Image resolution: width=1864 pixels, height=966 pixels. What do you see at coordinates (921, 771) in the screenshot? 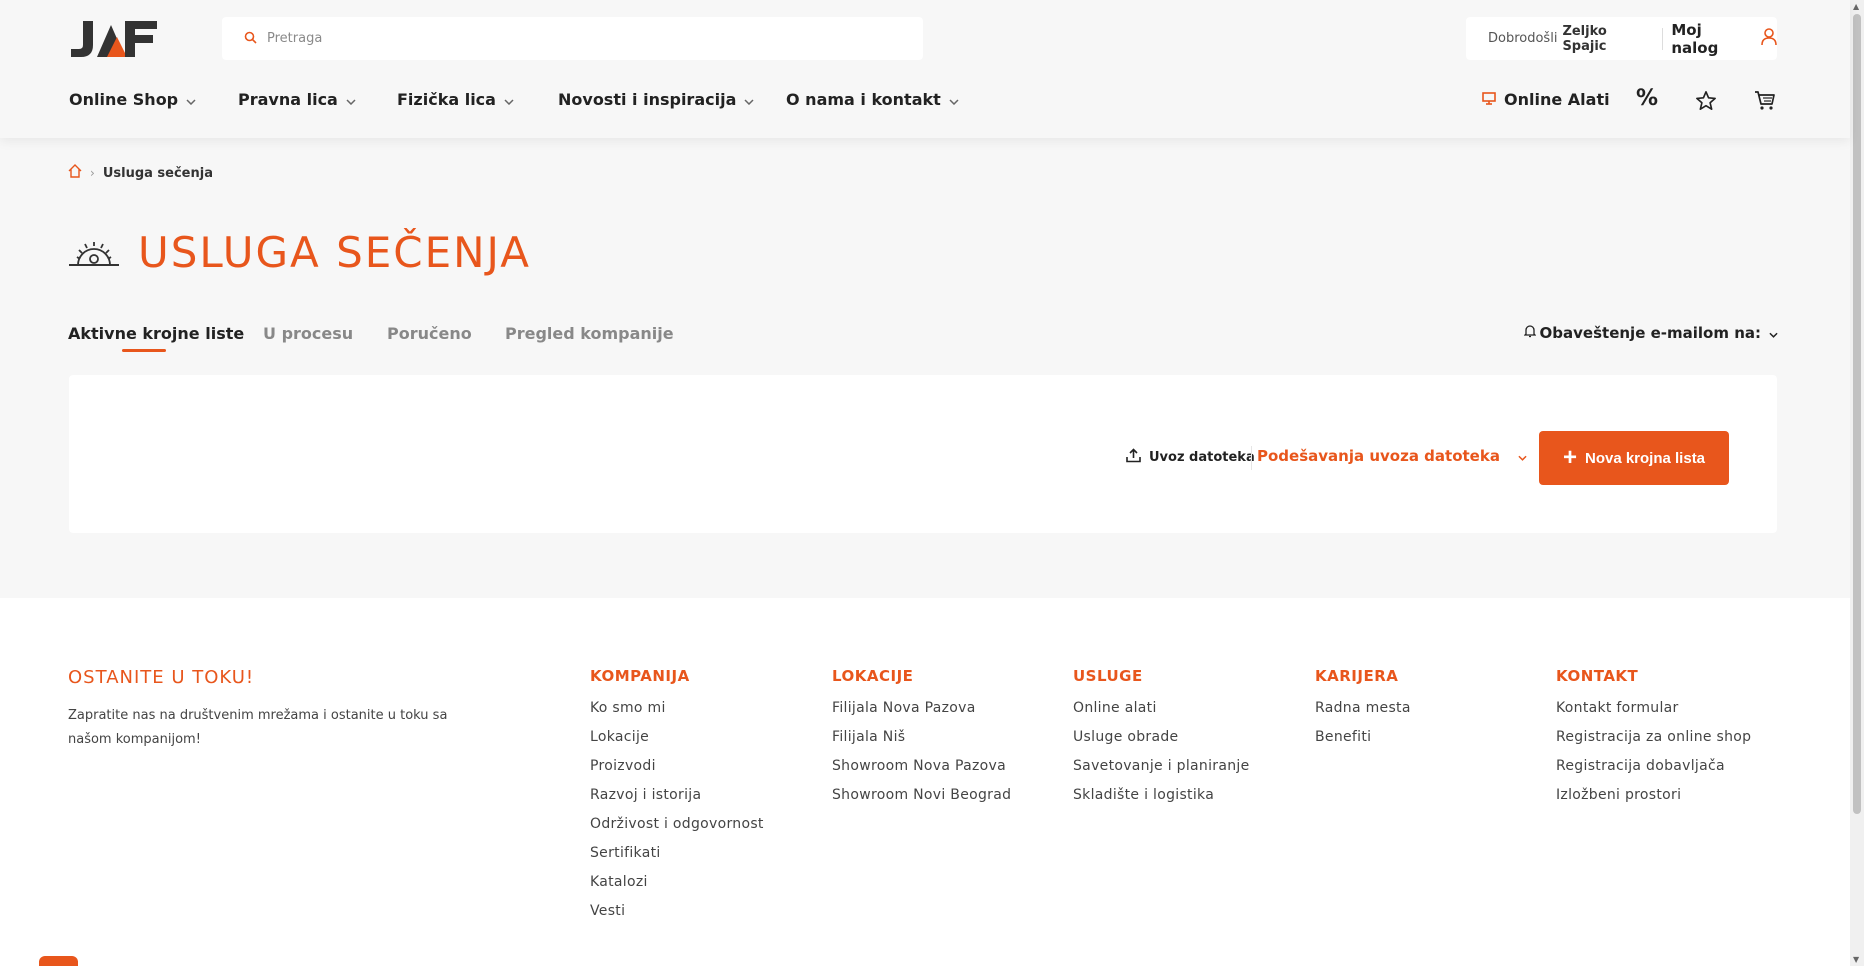
I see `footer-link: Showroom Nova Pazova` at bounding box center [921, 771].